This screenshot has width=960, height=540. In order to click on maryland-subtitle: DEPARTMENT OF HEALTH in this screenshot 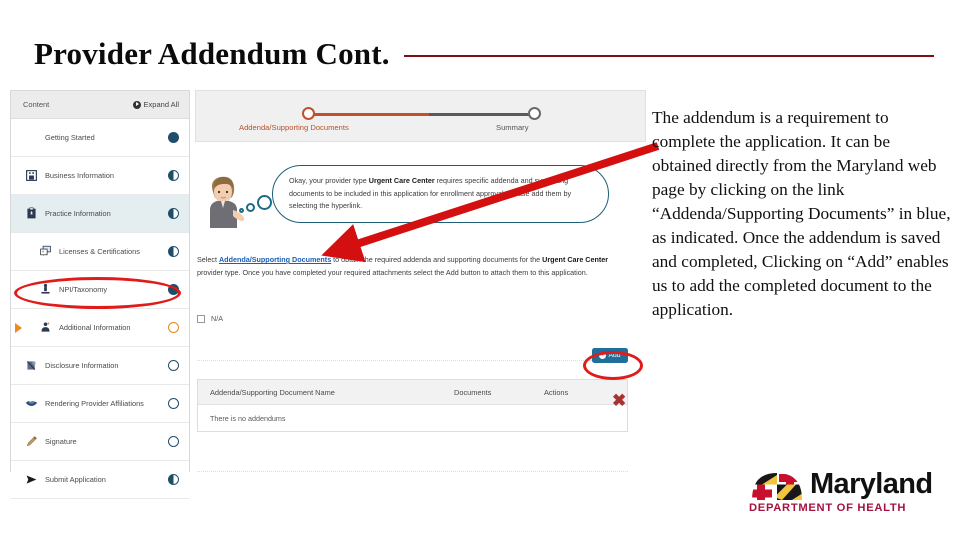, I will do `click(828, 508)`.